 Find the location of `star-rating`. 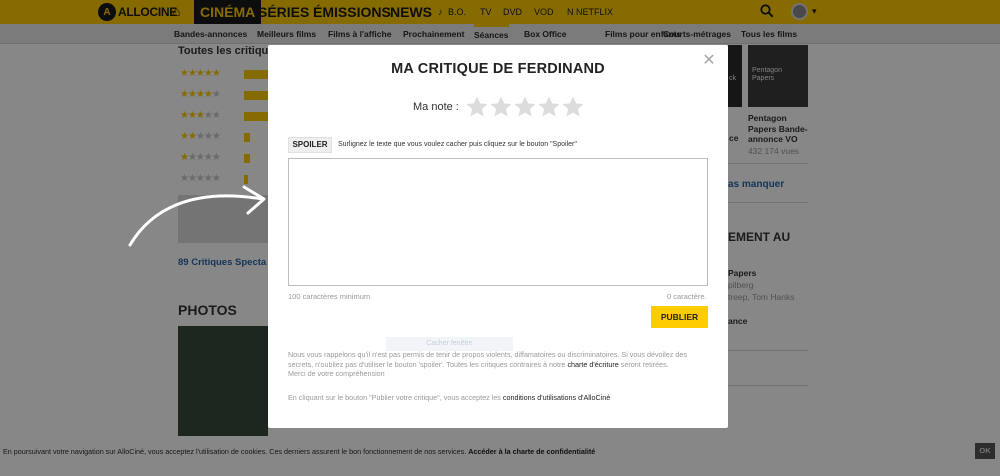

star-rating is located at coordinates (525, 107).